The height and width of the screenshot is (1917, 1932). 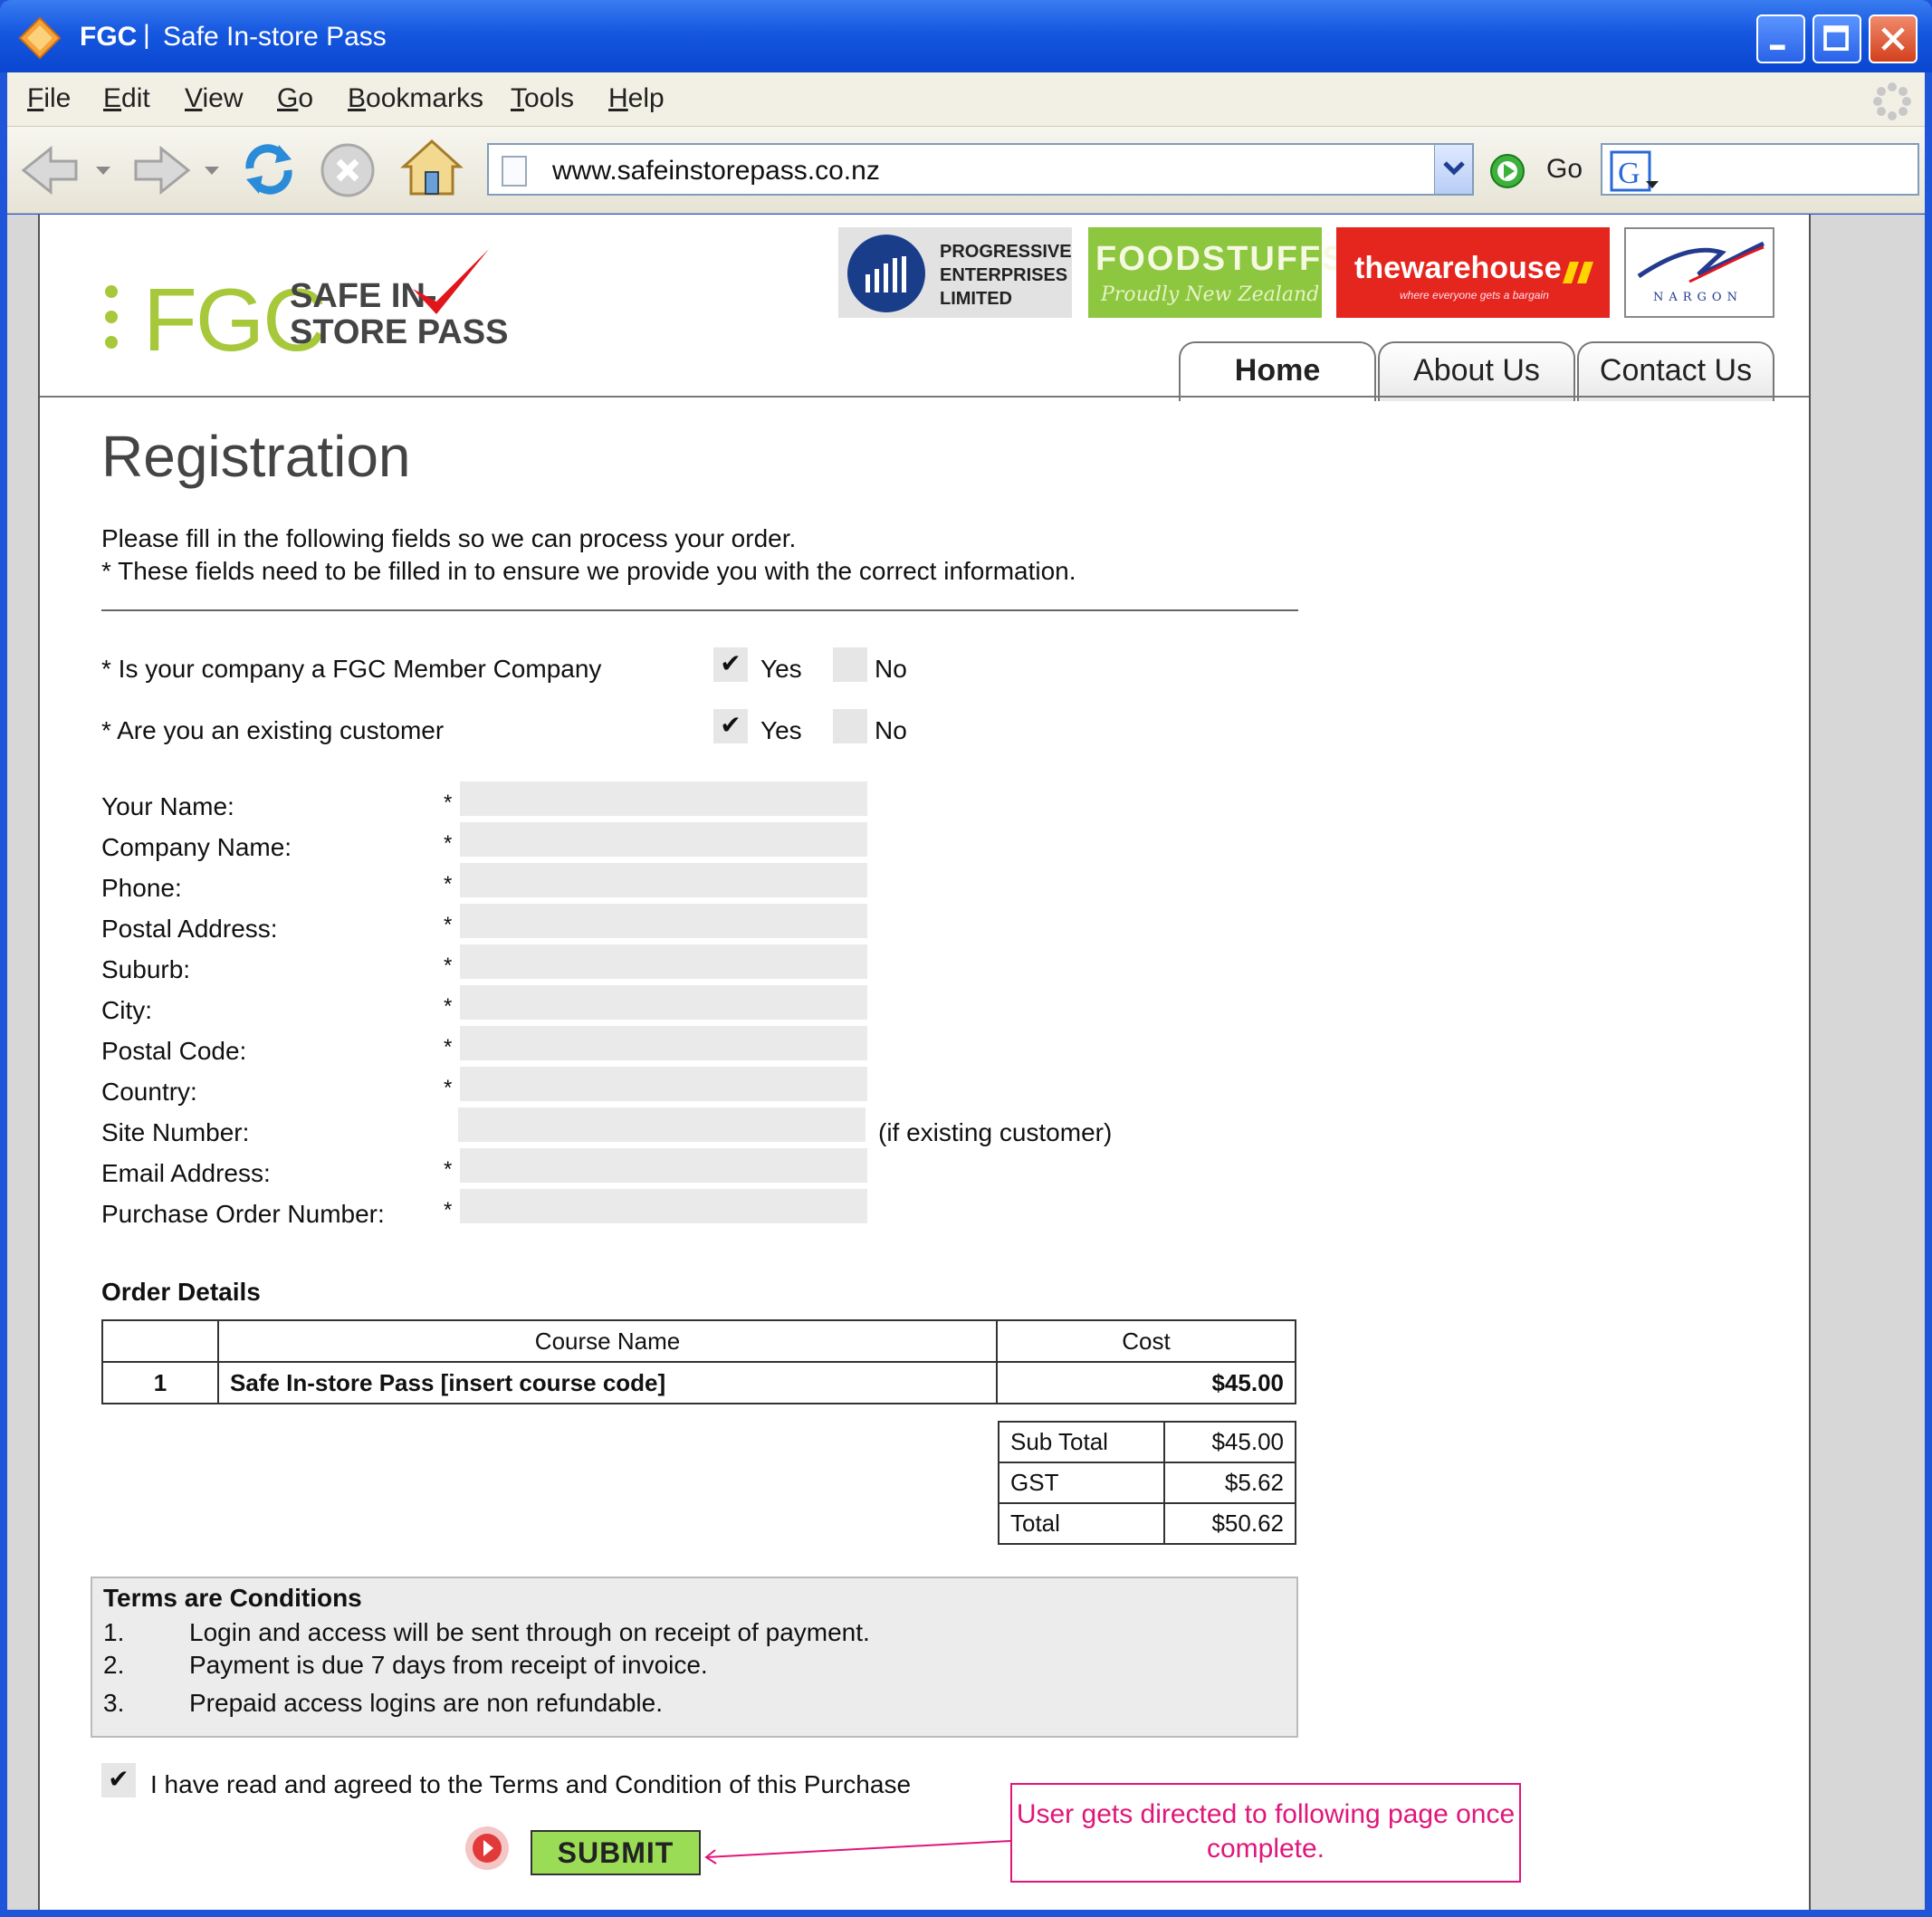 I want to click on menu-view: View, so click(x=214, y=98).